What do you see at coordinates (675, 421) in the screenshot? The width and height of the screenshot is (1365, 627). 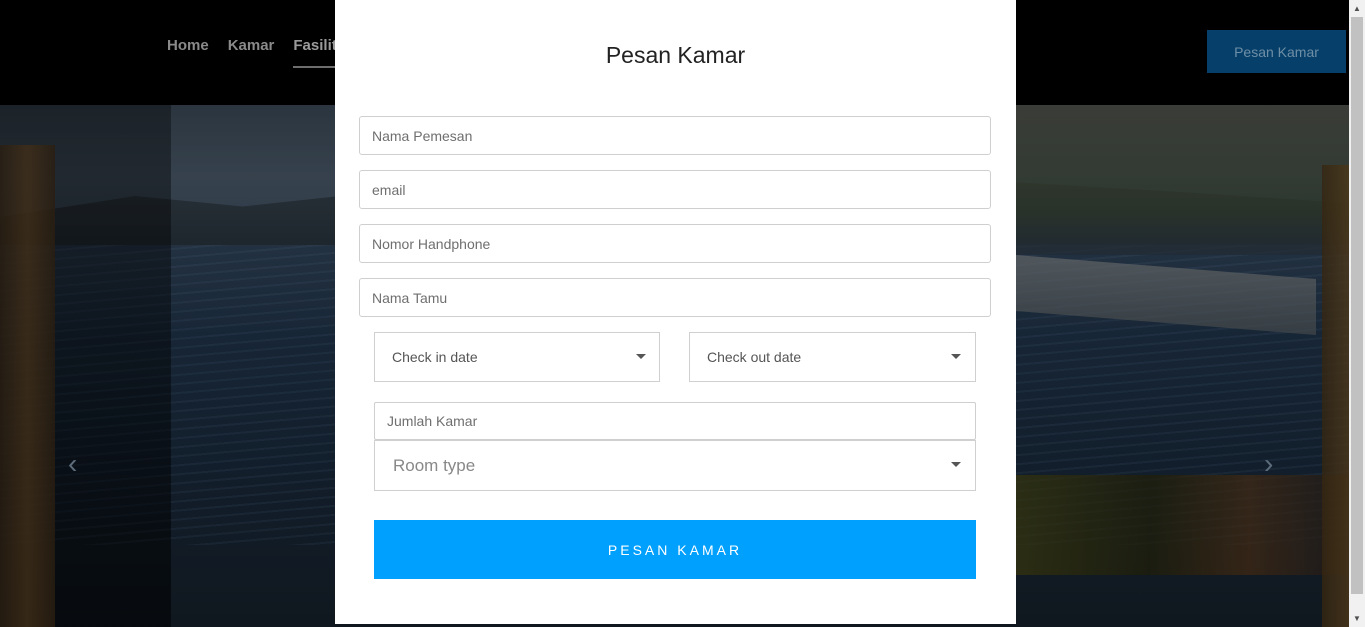 I see `jumlah-kamar-input` at bounding box center [675, 421].